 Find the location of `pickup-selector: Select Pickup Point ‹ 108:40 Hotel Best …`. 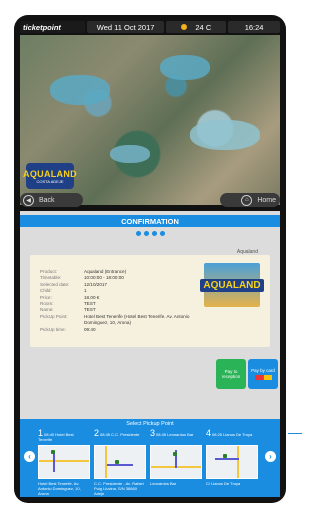

pickup-selector: Select Pickup Point ‹ 108:40 Hotel Best … is located at coordinates (150, 458).